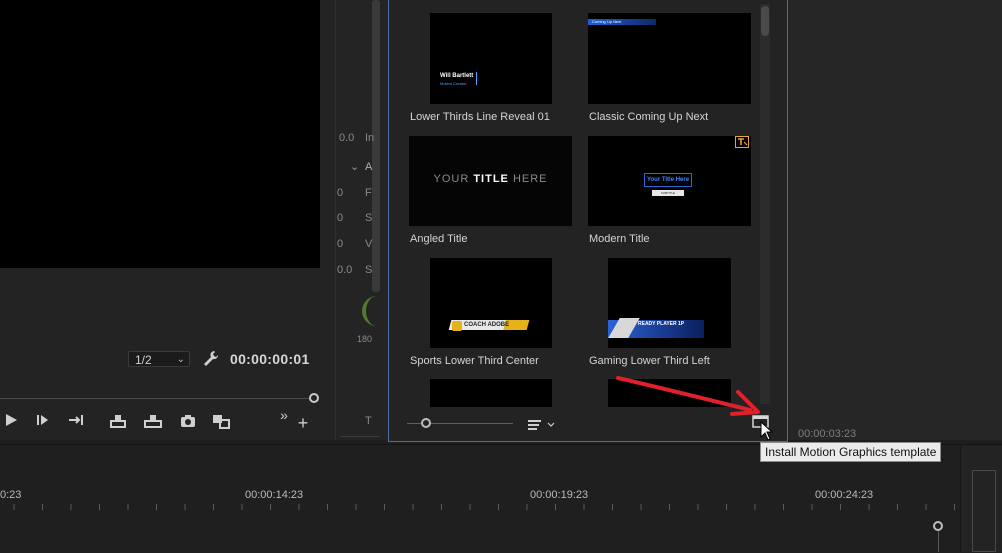 This screenshot has height=553, width=1002. What do you see at coordinates (765, 204) in the screenshot?
I see `browse-scrollbar-track` at bounding box center [765, 204].